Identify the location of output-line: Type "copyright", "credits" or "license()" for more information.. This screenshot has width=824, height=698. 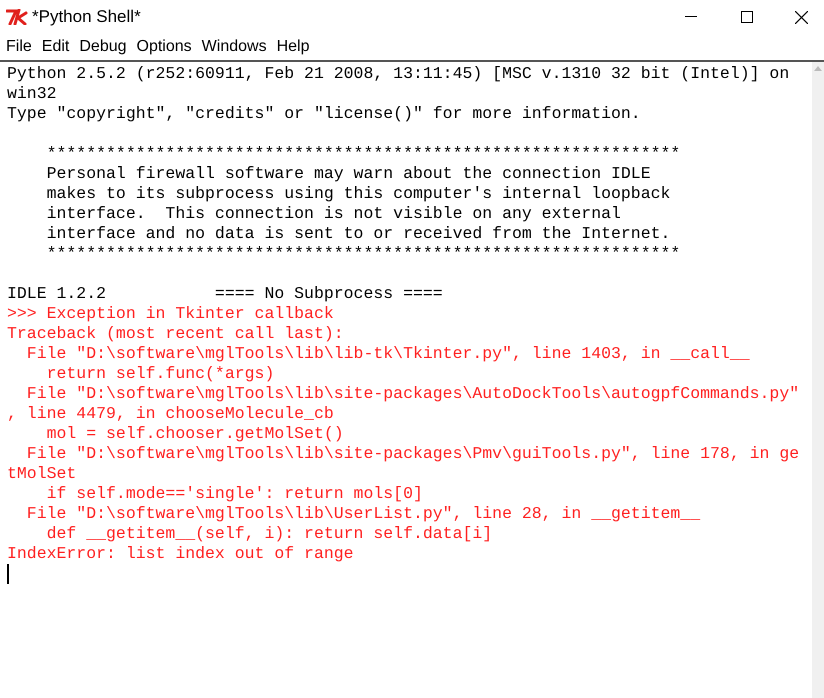
(324, 113).